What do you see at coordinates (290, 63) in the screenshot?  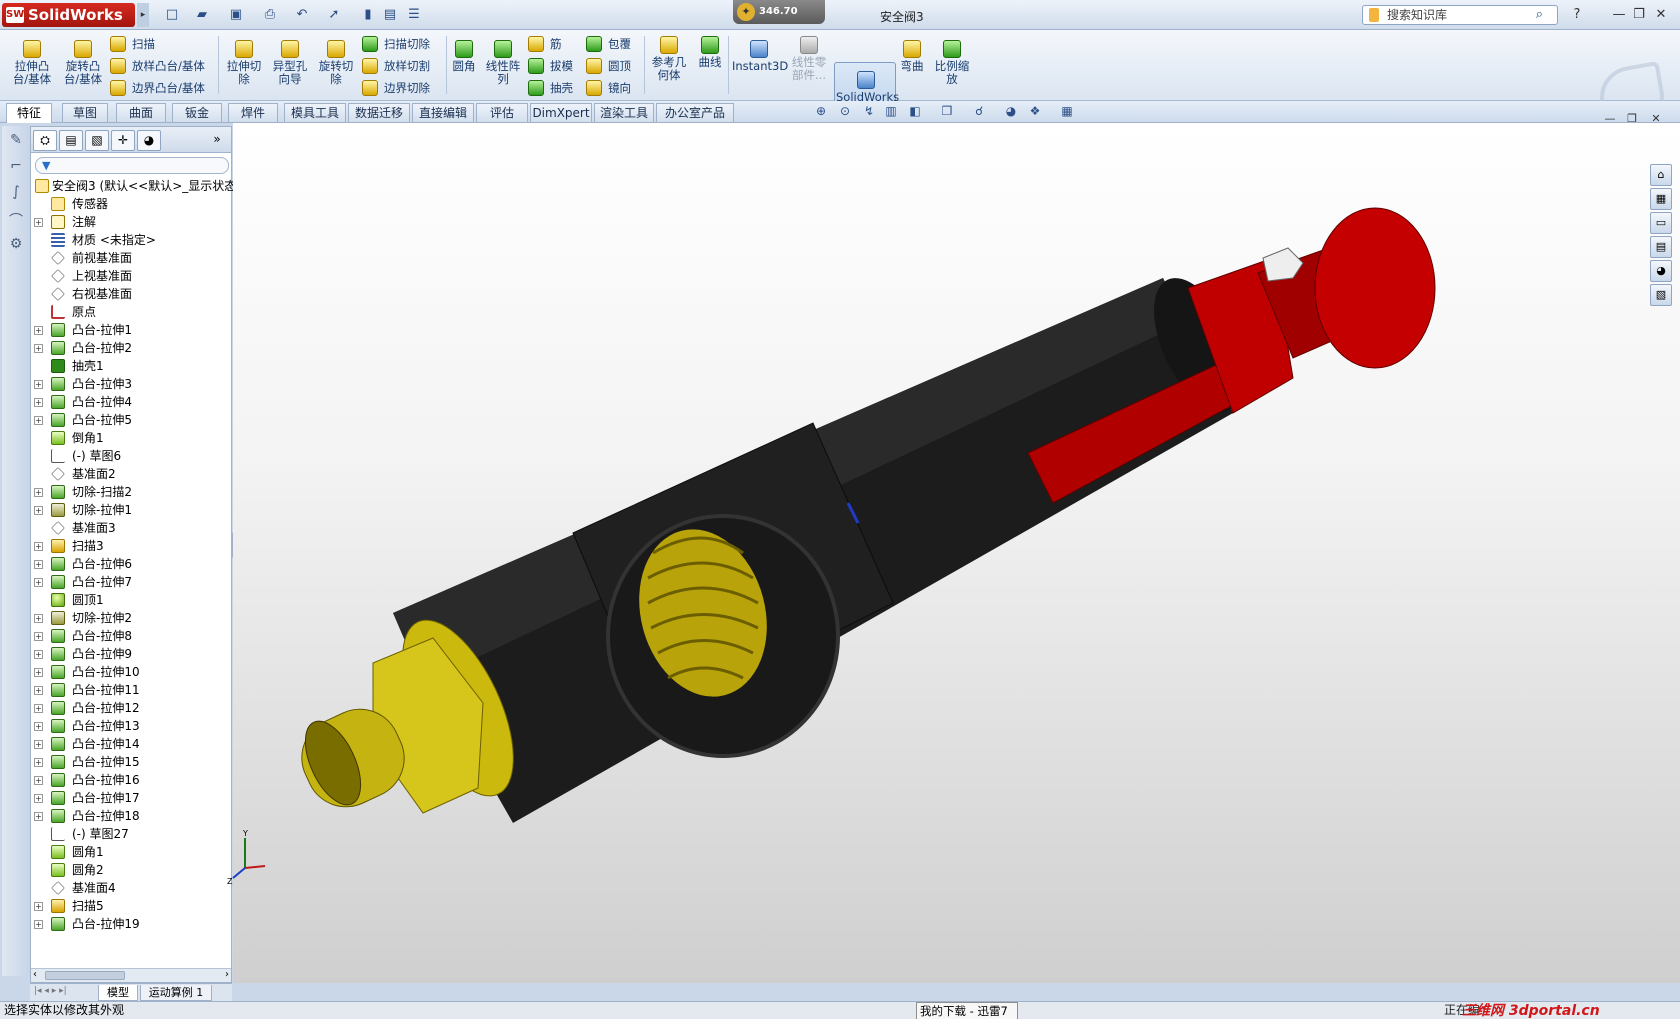 I see `hole-wizard-button: 异型孔 向导` at bounding box center [290, 63].